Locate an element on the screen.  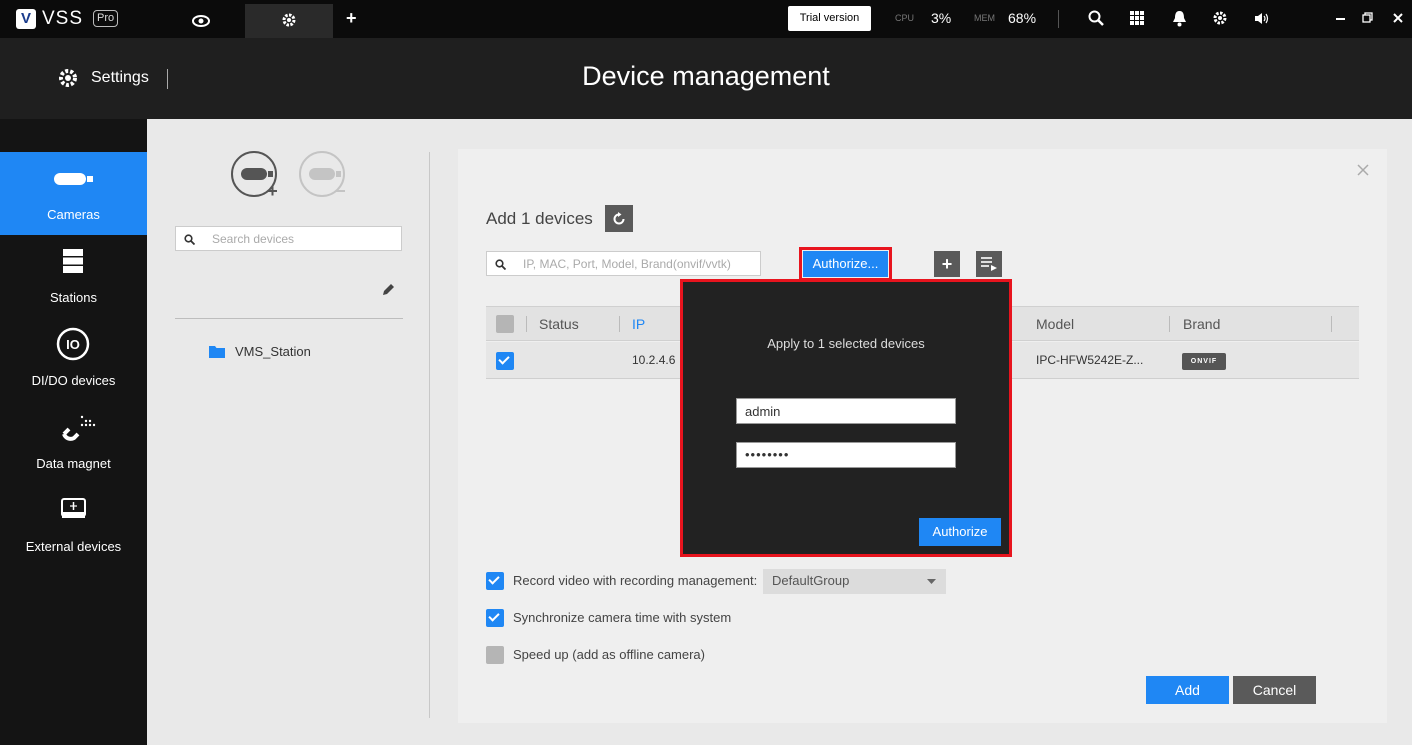
password-value: •••••••• is located at coordinates (767, 454).